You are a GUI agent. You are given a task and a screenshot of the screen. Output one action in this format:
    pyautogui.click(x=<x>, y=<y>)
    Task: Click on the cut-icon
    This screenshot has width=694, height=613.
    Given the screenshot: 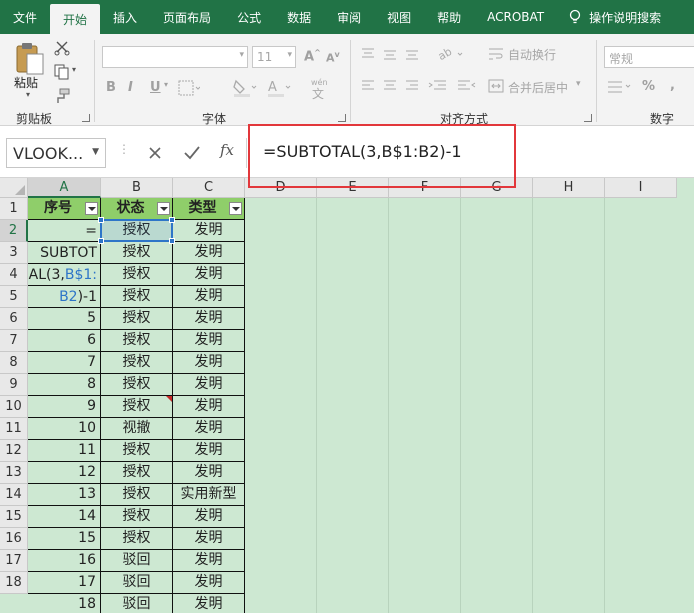 What is the action you would take?
    pyautogui.click(x=62, y=48)
    